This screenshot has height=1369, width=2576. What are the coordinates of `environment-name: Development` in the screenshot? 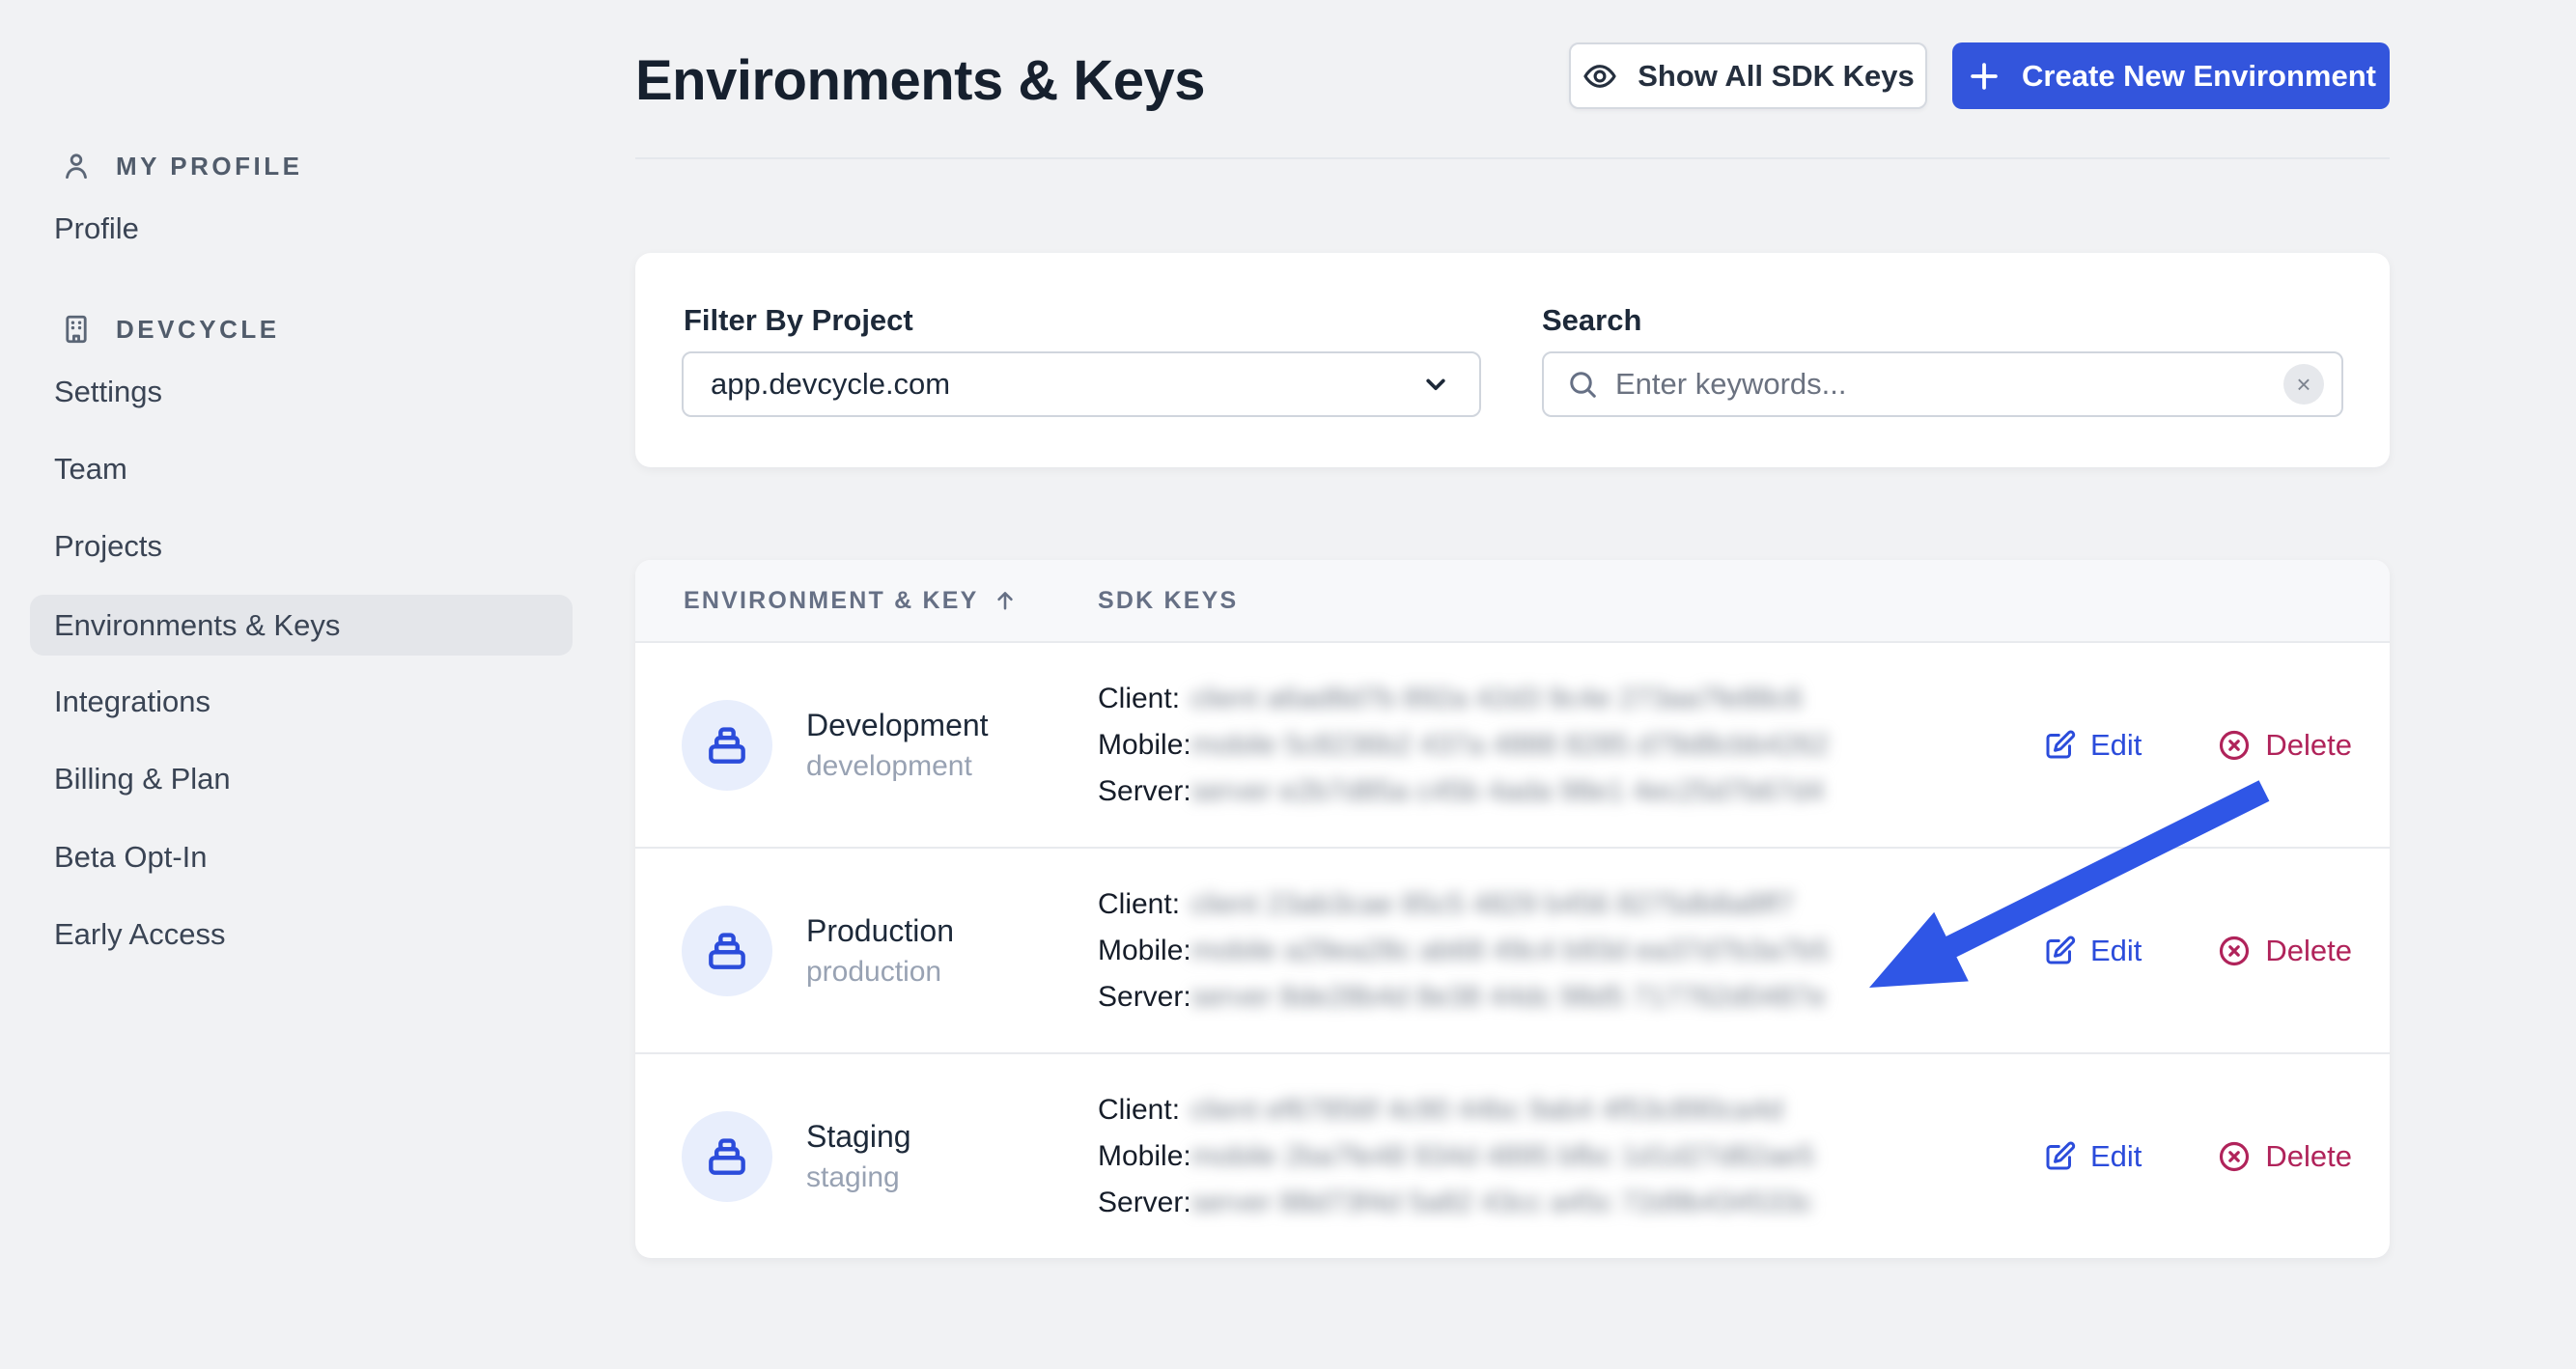 It's located at (898, 725).